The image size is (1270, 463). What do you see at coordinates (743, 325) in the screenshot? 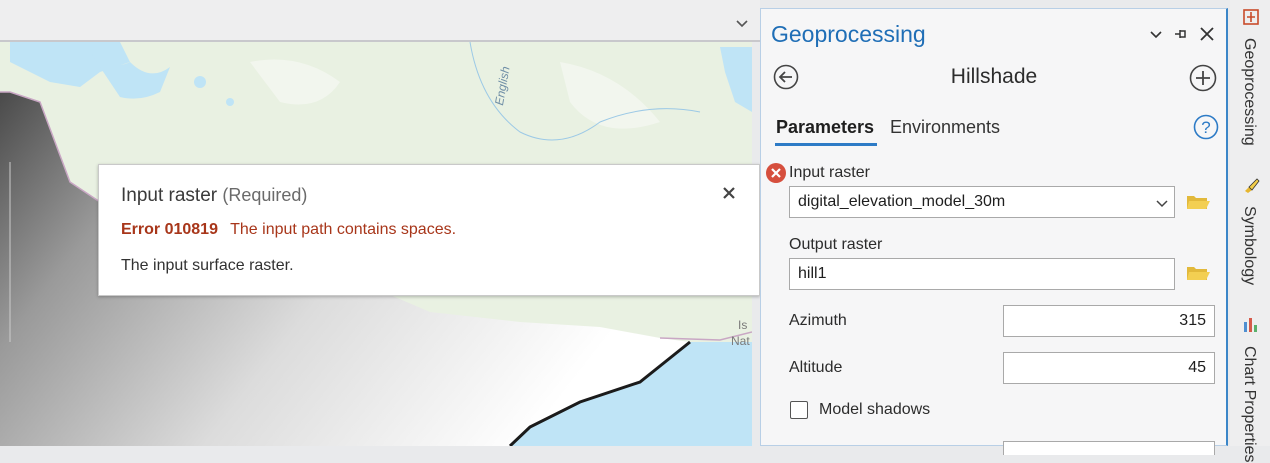
I see `map-label-is: Is` at bounding box center [743, 325].